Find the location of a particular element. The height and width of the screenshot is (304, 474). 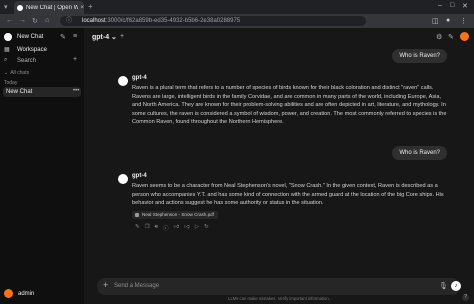

openwebui-logo is located at coordinates (8, 37).